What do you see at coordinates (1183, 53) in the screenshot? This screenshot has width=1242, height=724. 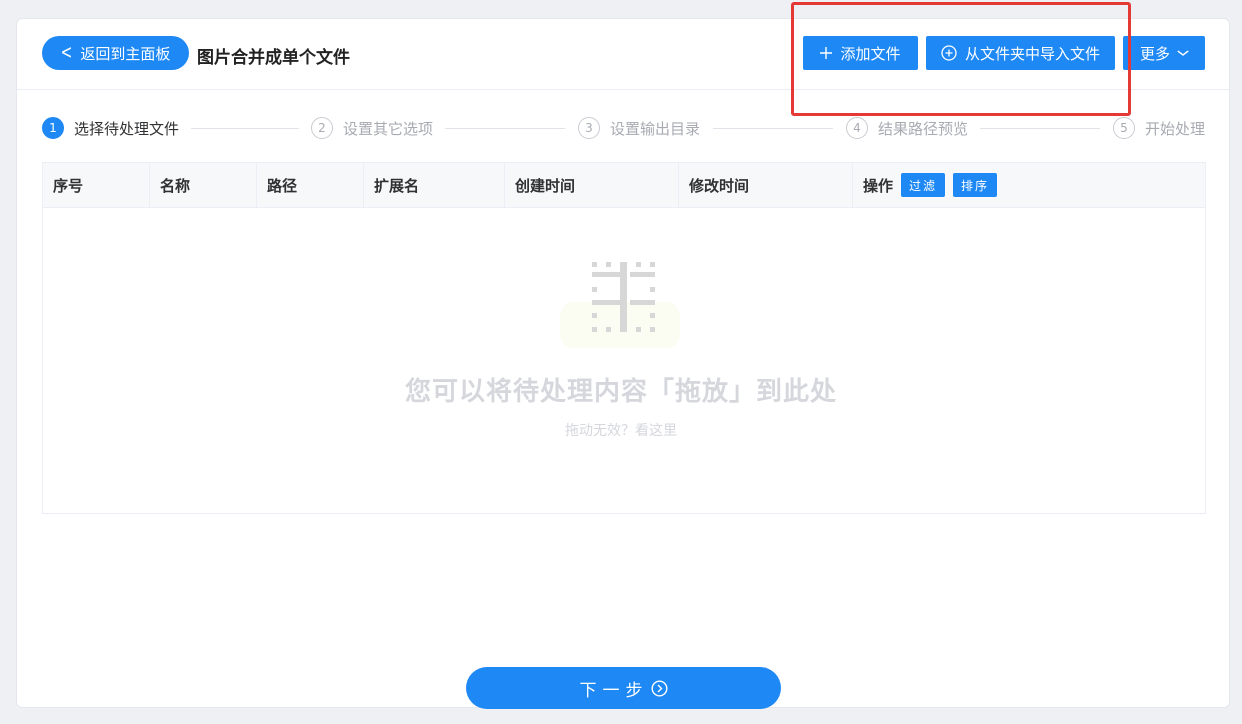 I see `chevron-down-icon` at bounding box center [1183, 53].